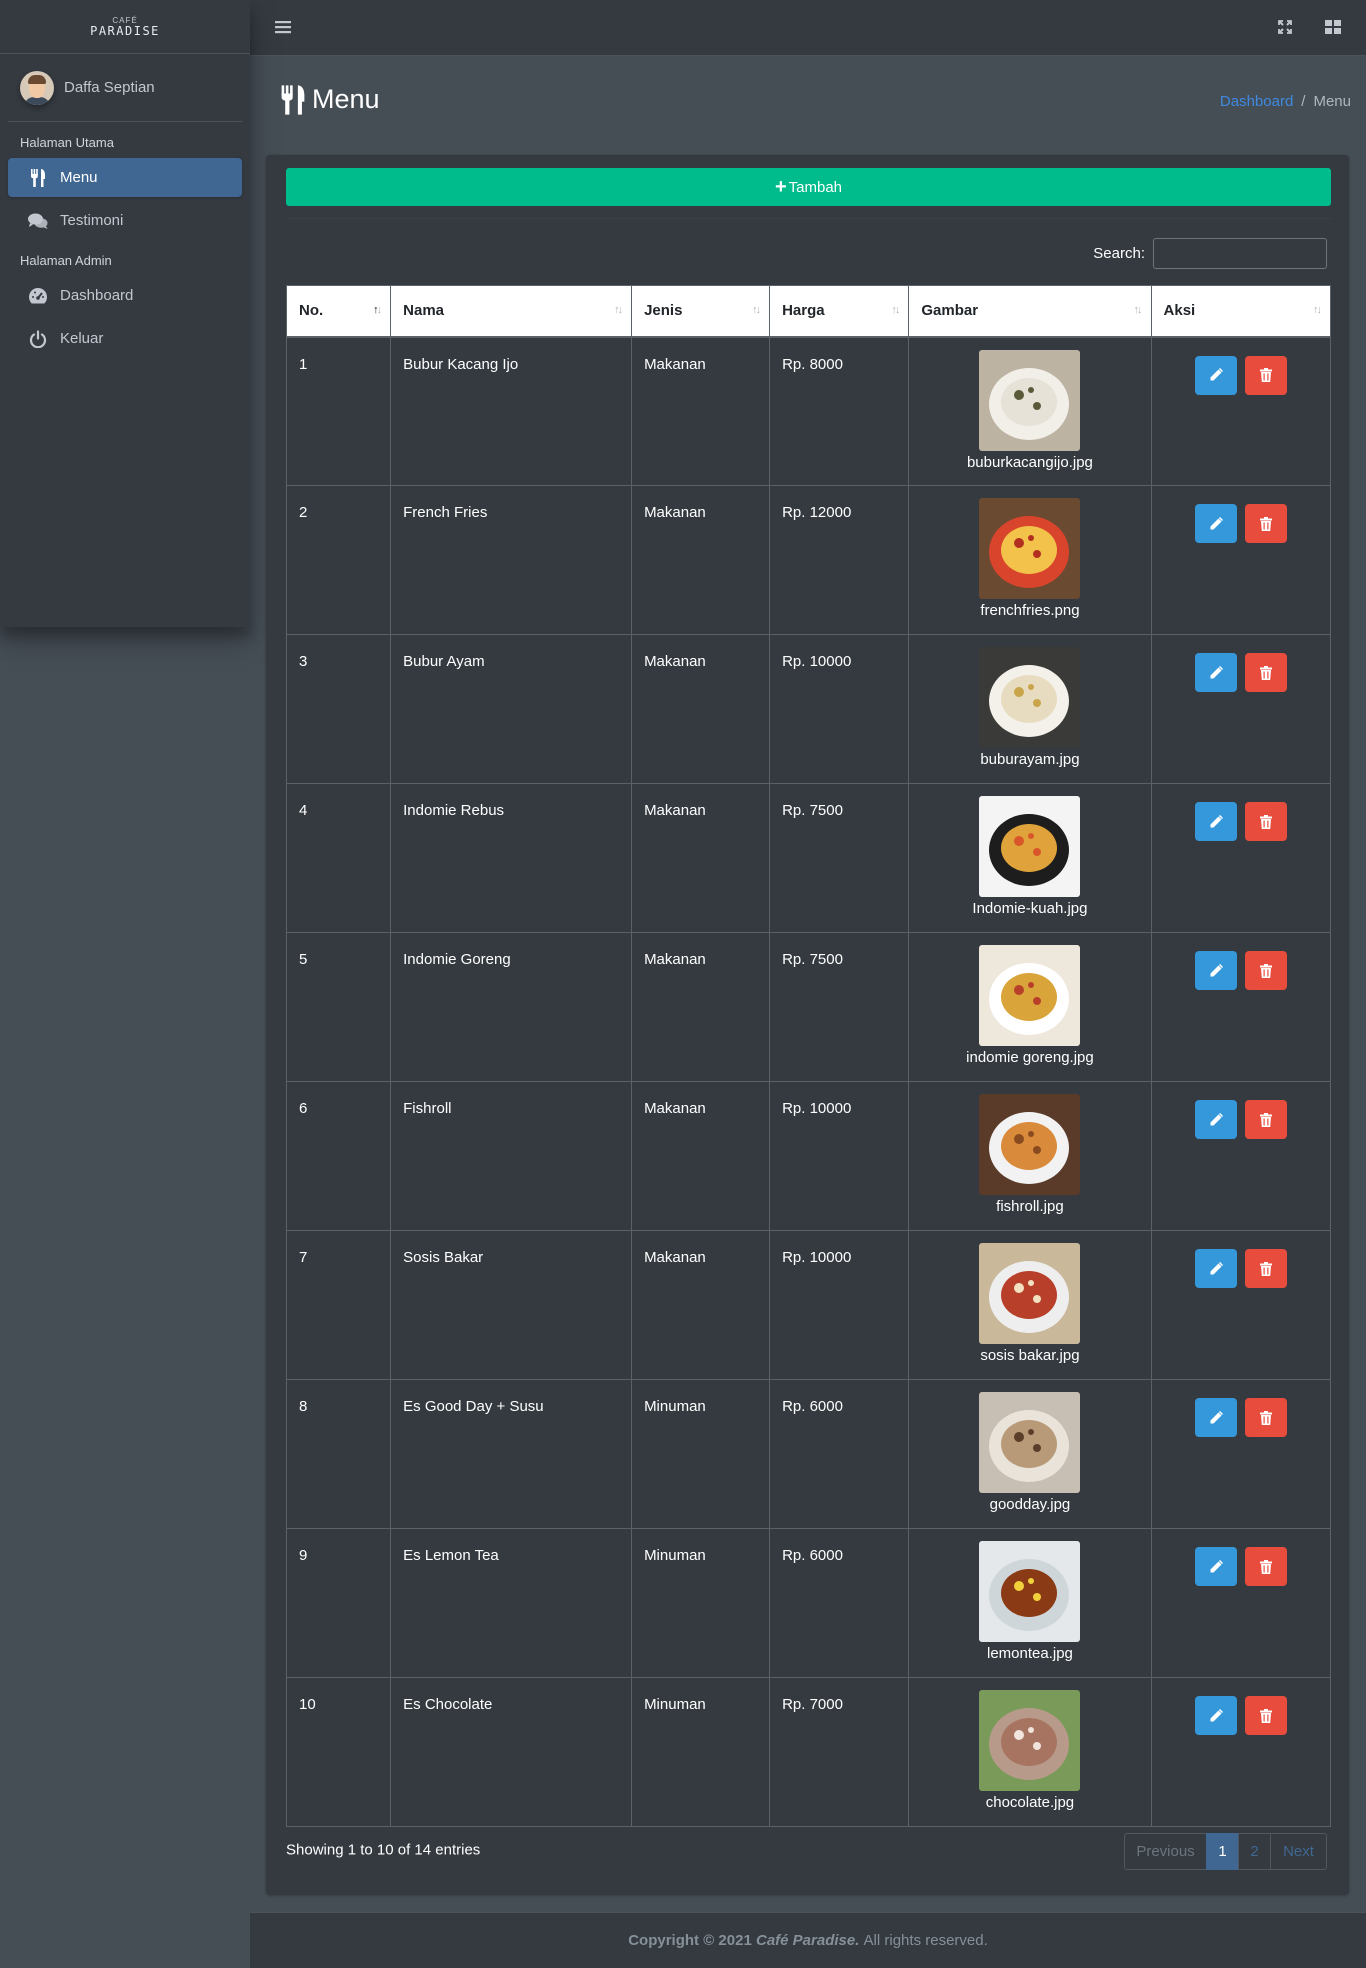 The height and width of the screenshot is (1968, 1366). What do you see at coordinates (1165, 1851) in the screenshot?
I see `pagination-previous: Previous` at bounding box center [1165, 1851].